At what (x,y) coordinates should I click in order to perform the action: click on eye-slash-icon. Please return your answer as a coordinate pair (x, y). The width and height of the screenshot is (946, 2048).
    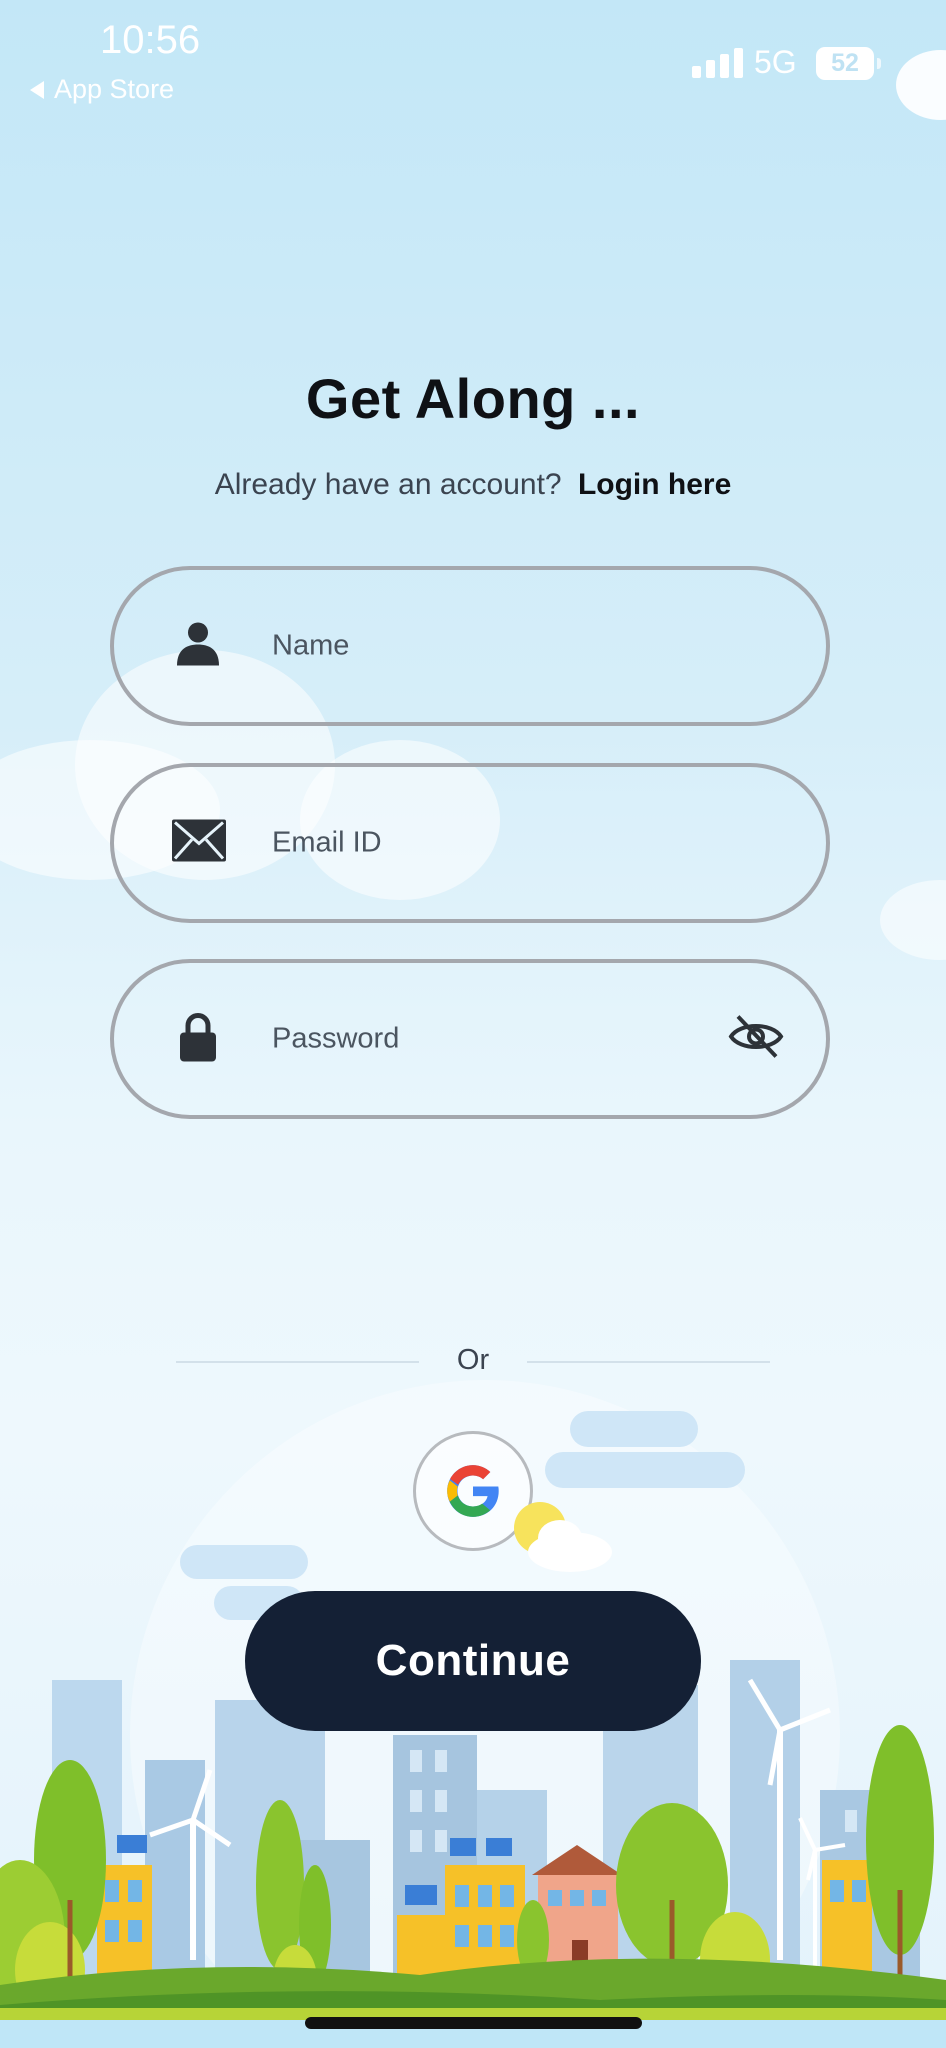
    Looking at the image, I should click on (756, 1039).